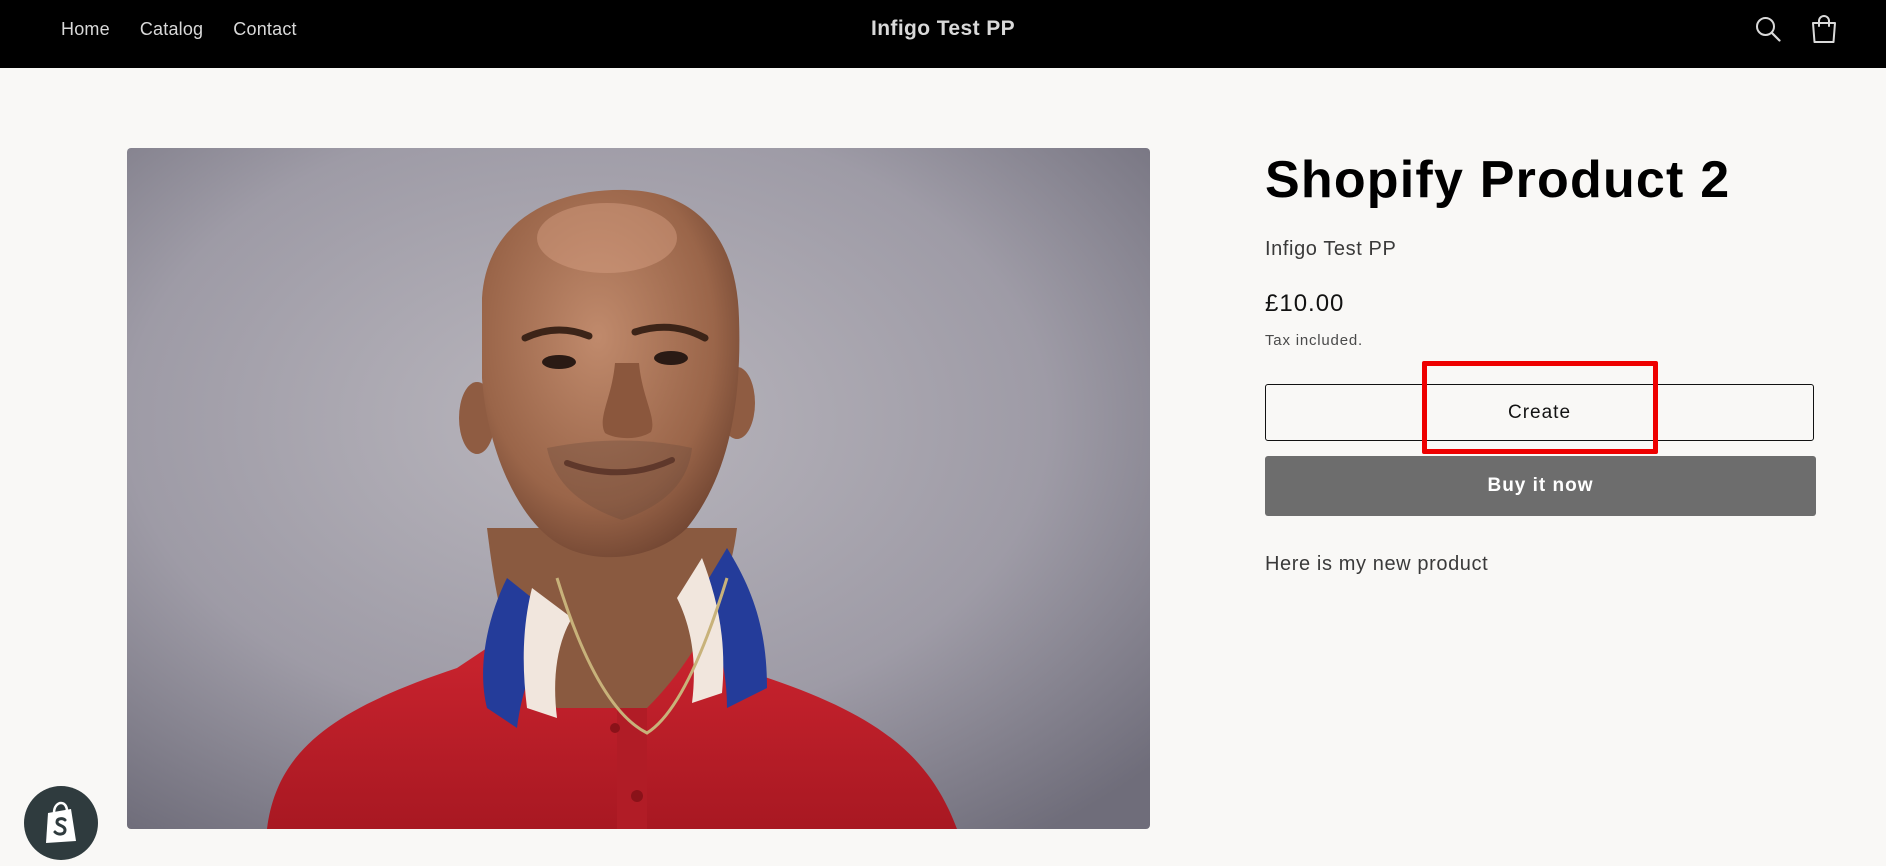  What do you see at coordinates (1824, 29) in the screenshot?
I see `cart-icon` at bounding box center [1824, 29].